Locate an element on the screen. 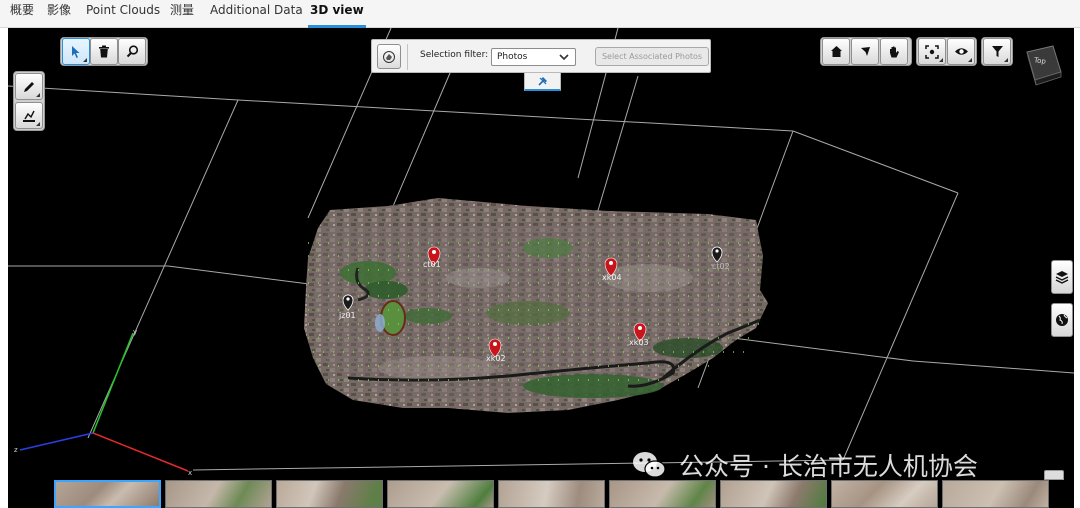 This screenshot has height=508, width=1080. watermark: 公众号 · 长治市无人机协会 is located at coordinates (804, 465).